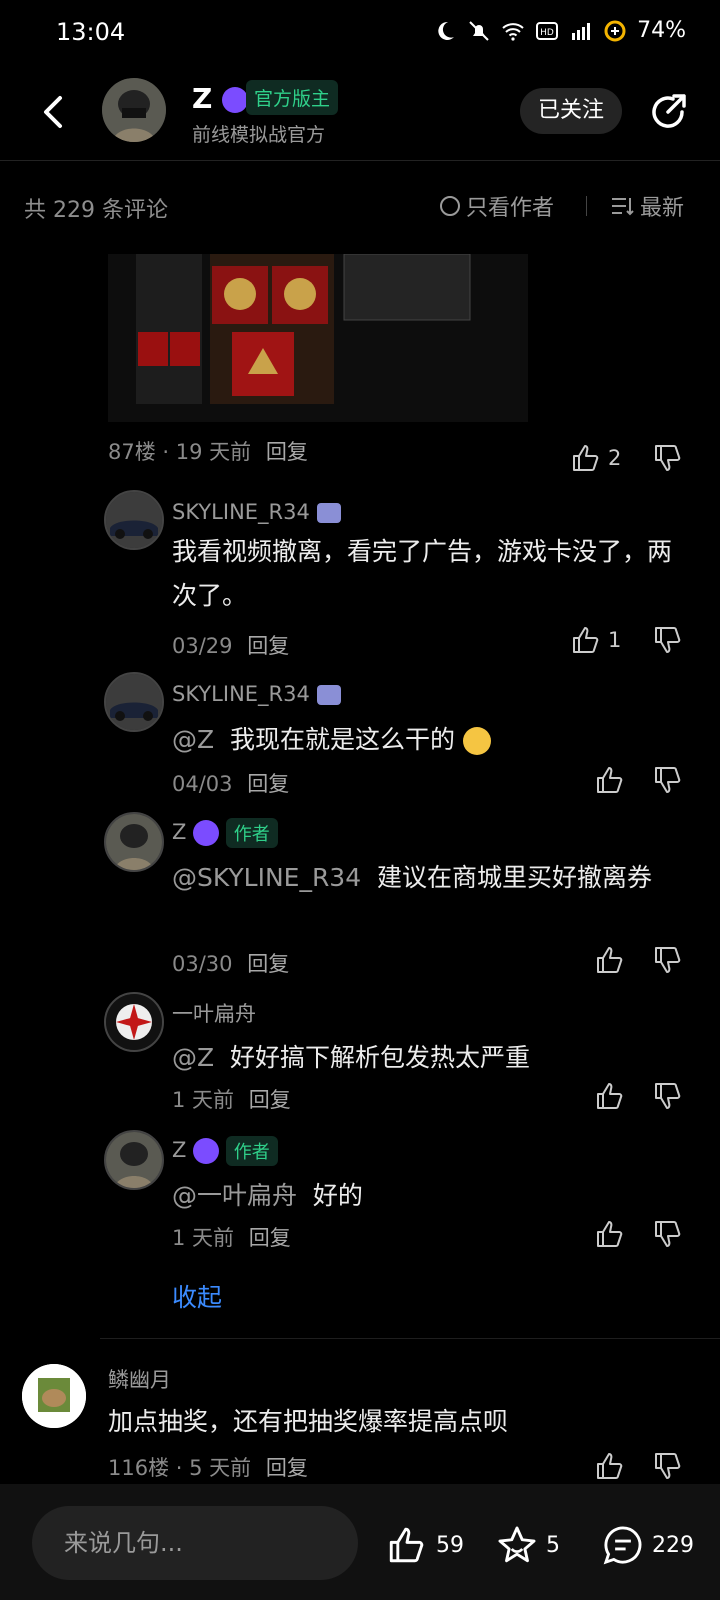 This screenshot has height=1600, width=720. Describe the element at coordinates (318, 338) in the screenshot. I see `comment-image` at that location.